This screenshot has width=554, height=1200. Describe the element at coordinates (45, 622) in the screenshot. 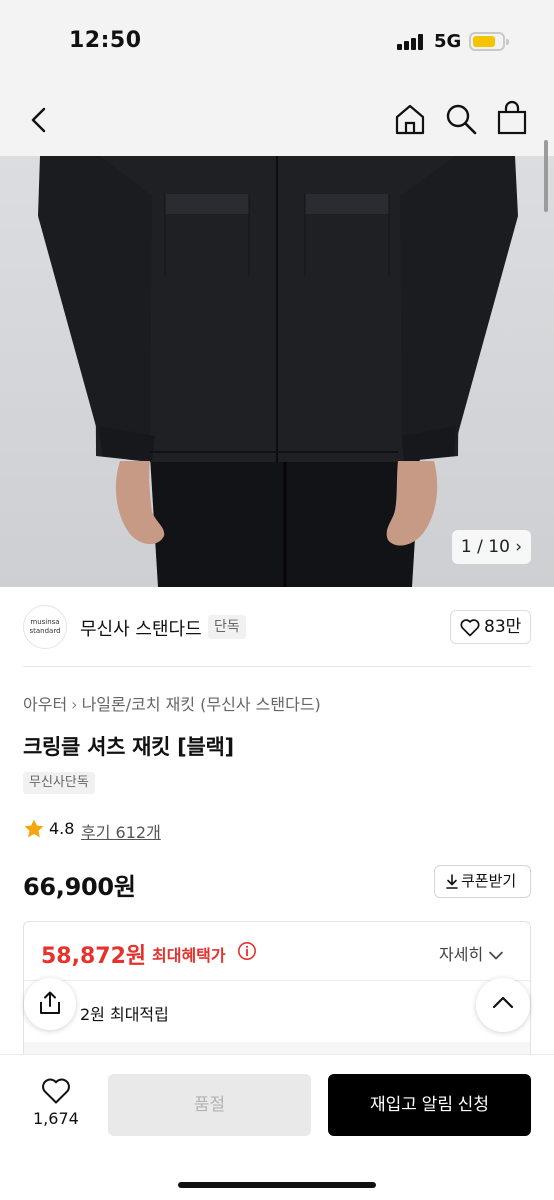

I see `brand-logo-line1: musinsa` at that location.